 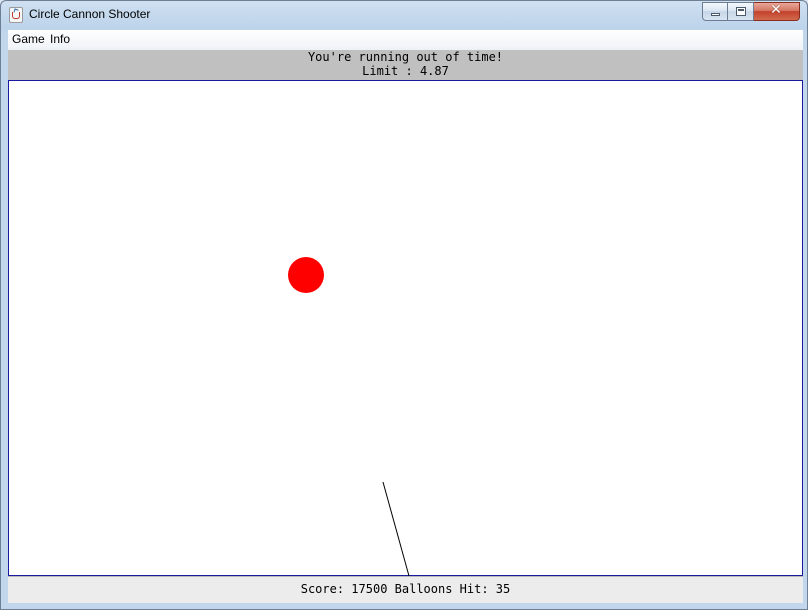 I want to click on maximize-icon, so click(x=741, y=11).